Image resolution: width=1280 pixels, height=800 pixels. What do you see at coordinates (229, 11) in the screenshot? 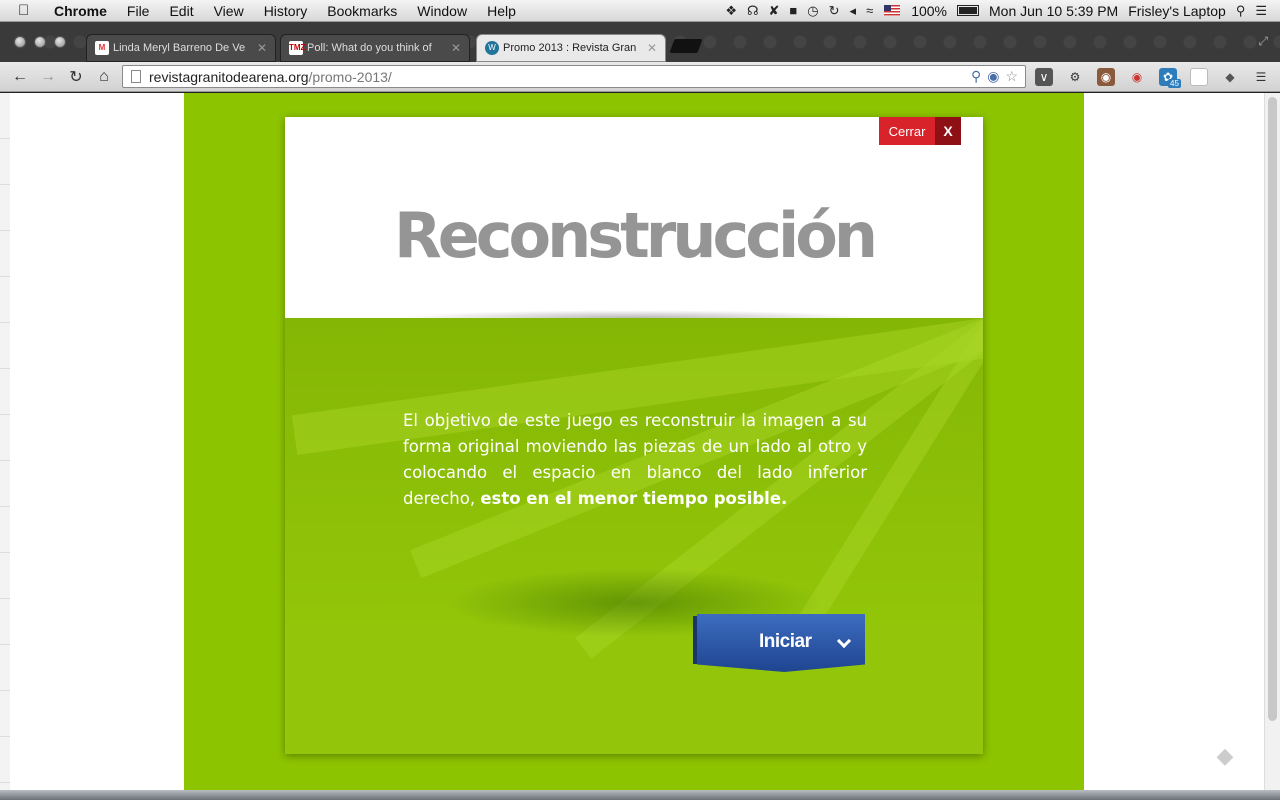
I see `menu-view: View` at bounding box center [229, 11].